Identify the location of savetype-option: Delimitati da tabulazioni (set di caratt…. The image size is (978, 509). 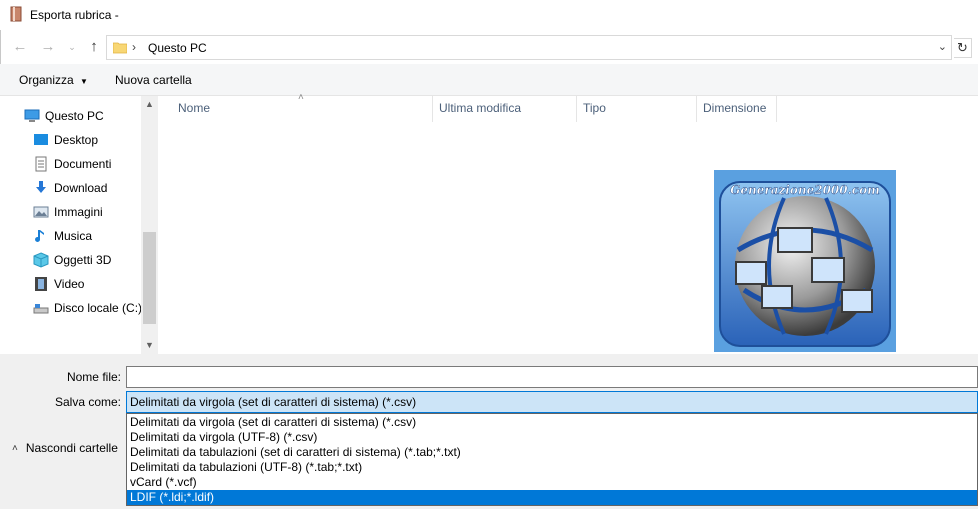
(552, 452).